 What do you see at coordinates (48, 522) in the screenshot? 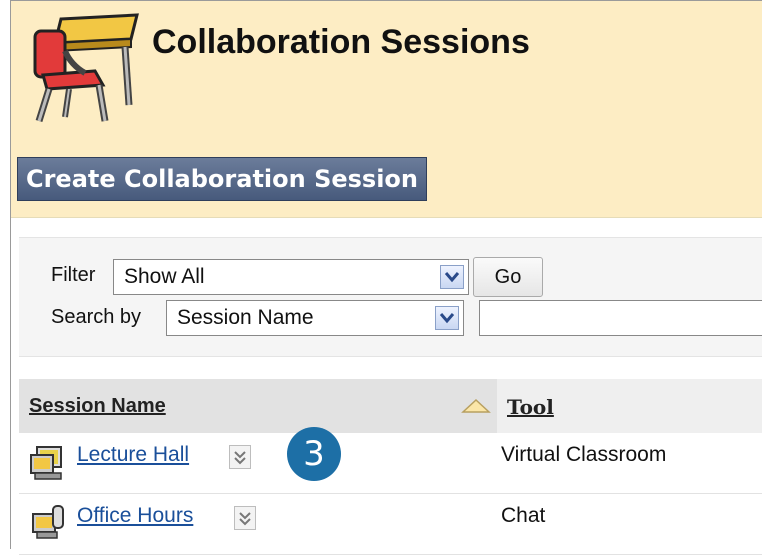
I see `chat-icon` at bounding box center [48, 522].